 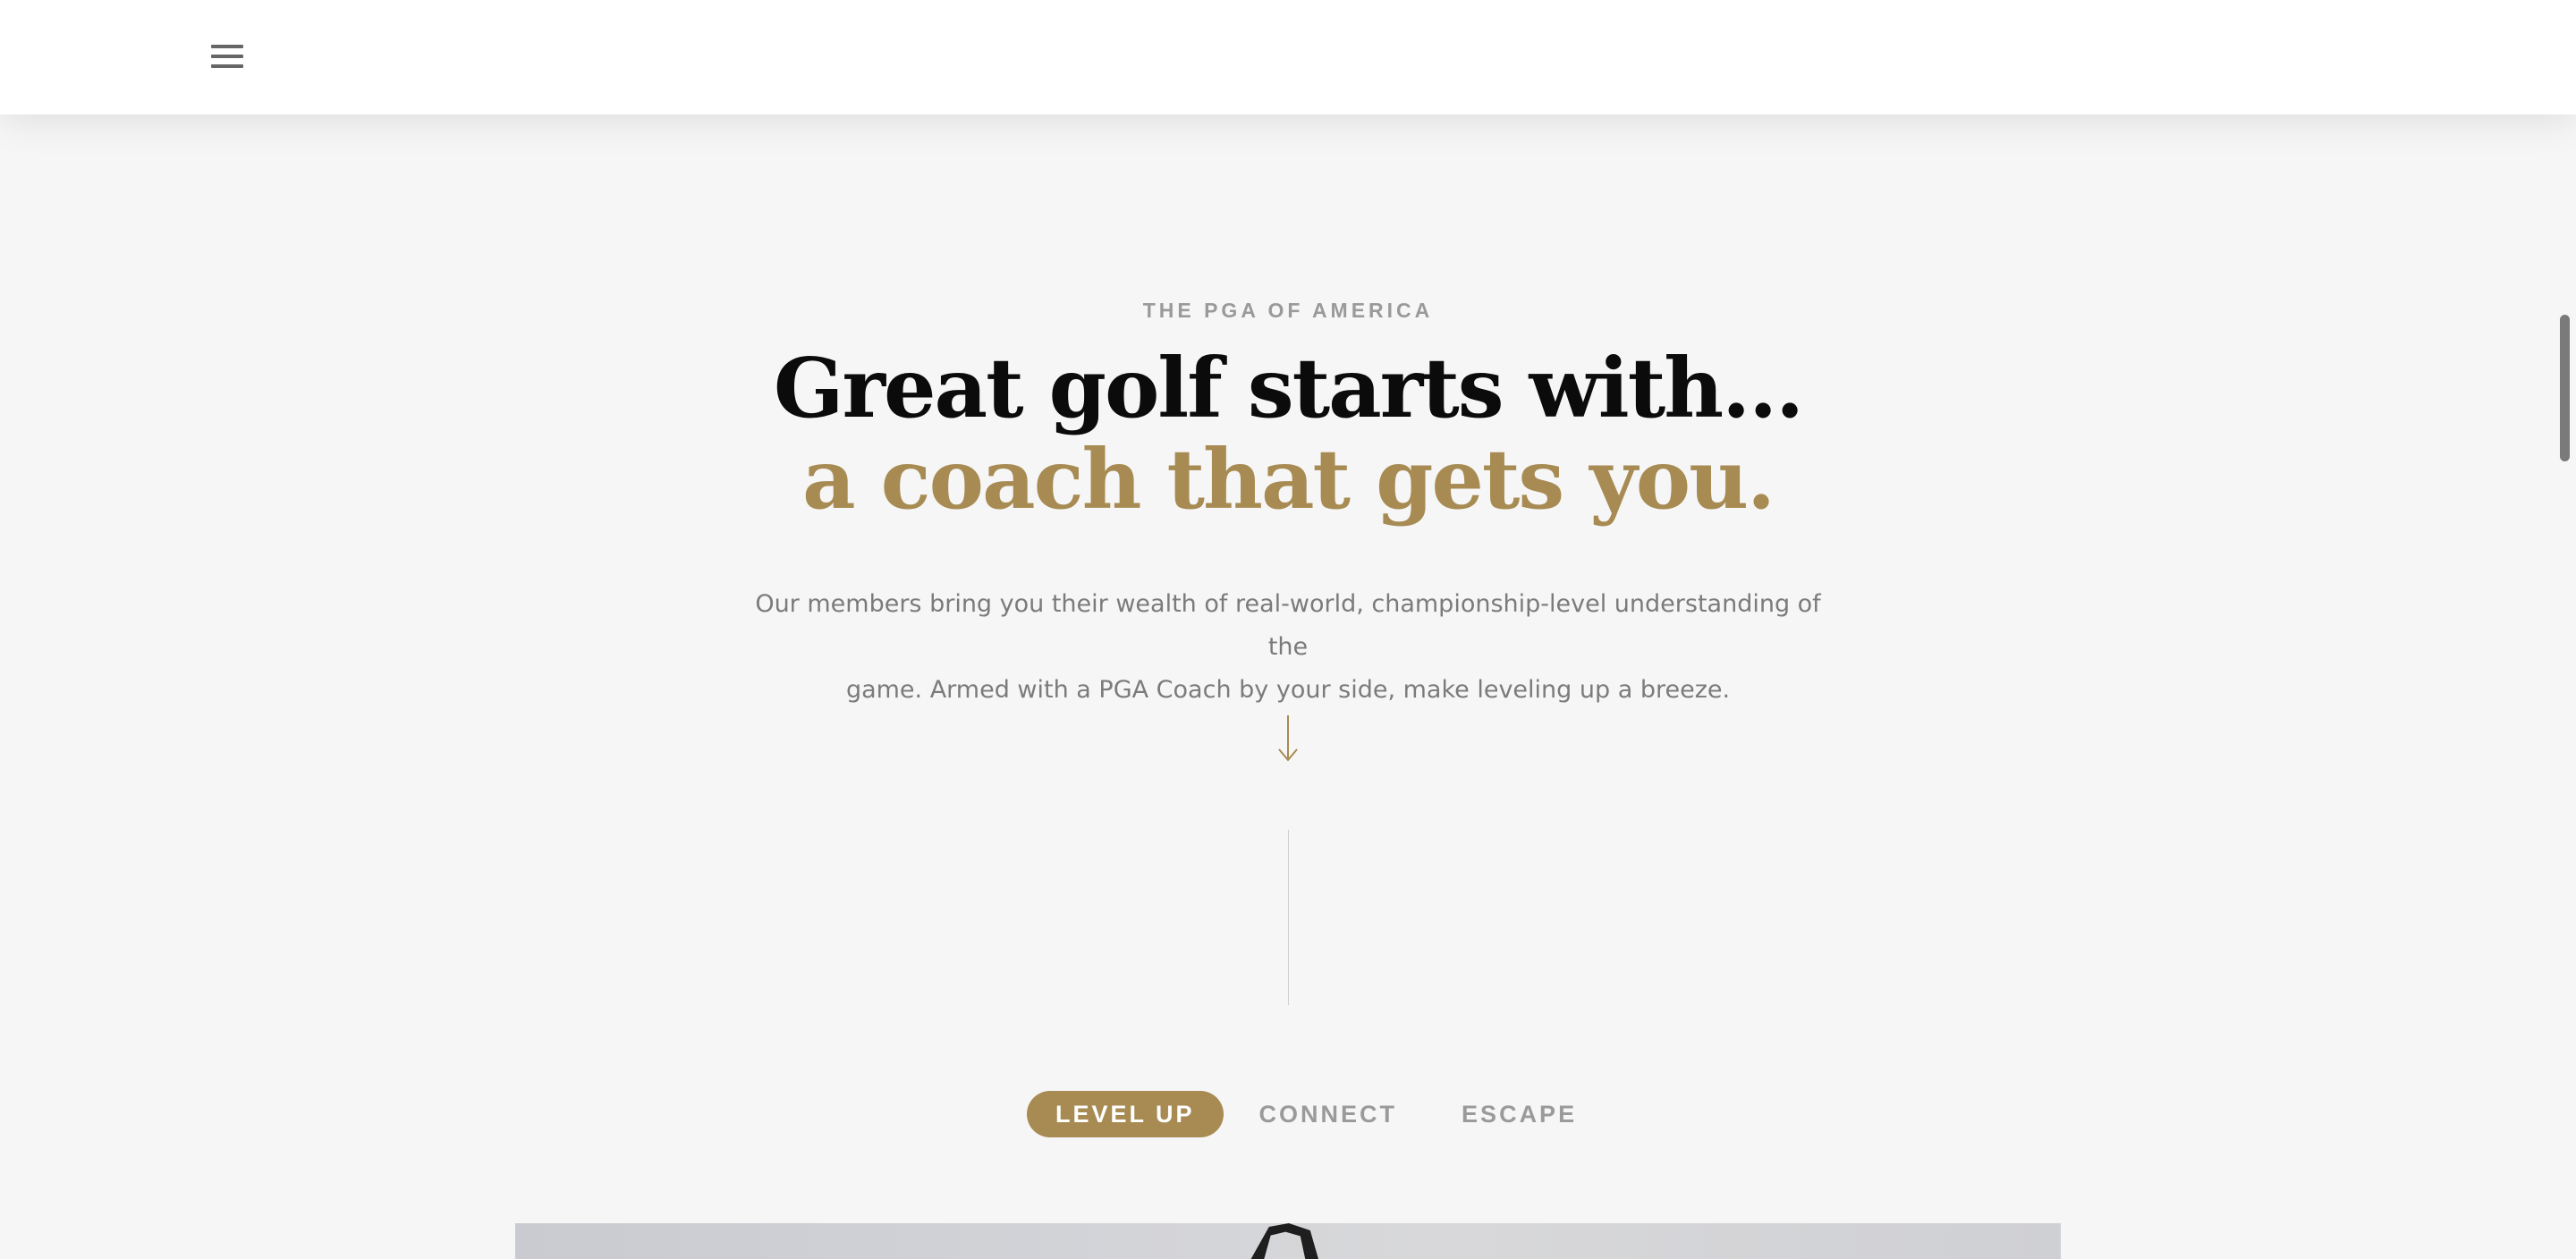 I want to click on hero-image, so click(x=1288, y=1241).